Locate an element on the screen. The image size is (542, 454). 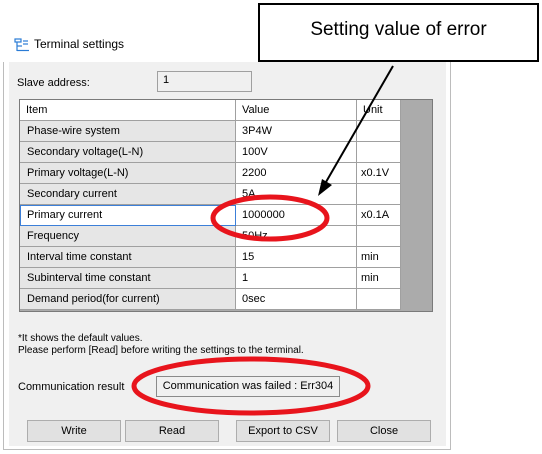
row-item-label: Subinterval time constant is located at coordinates (128, 278).